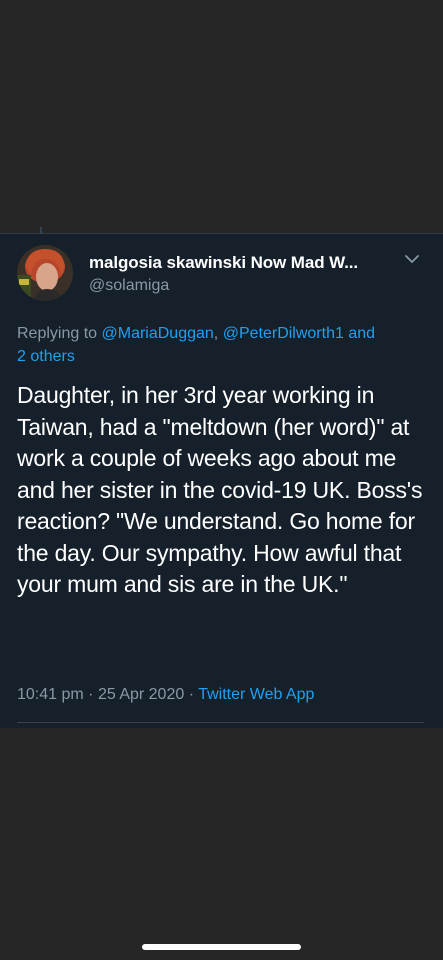  Describe the element at coordinates (141, 694) in the screenshot. I see `tweet-date: 25 Apr 2020` at that location.